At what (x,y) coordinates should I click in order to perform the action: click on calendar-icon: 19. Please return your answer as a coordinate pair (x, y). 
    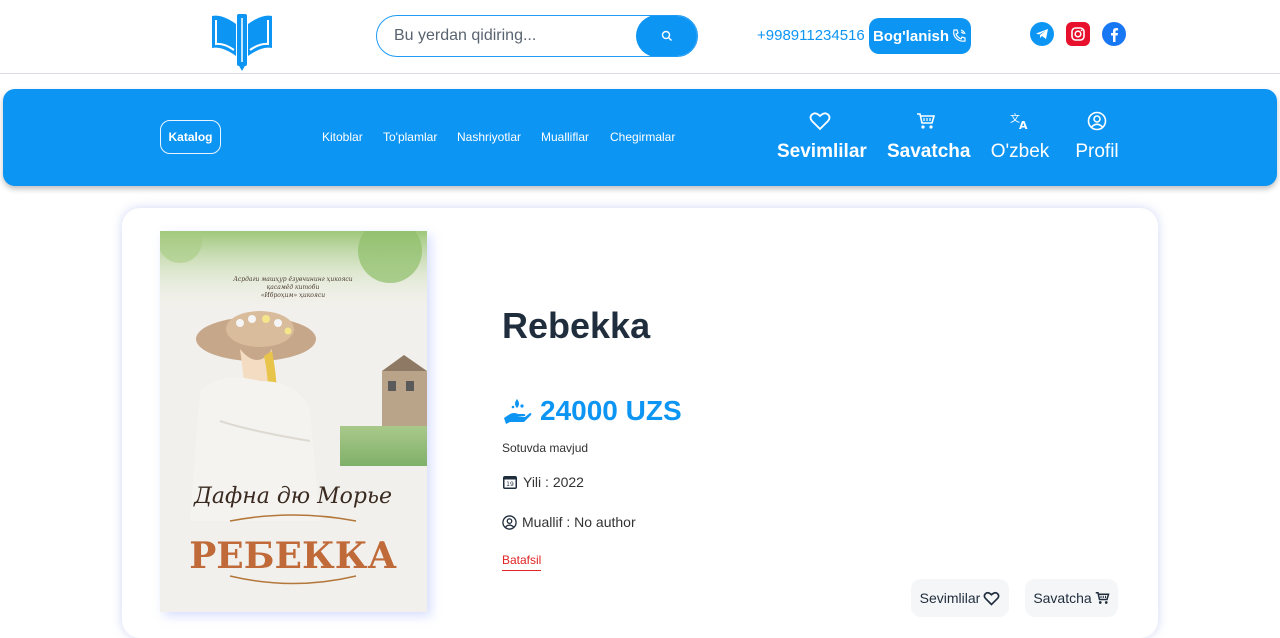
    Looking at the image, I should click on (510, 482).